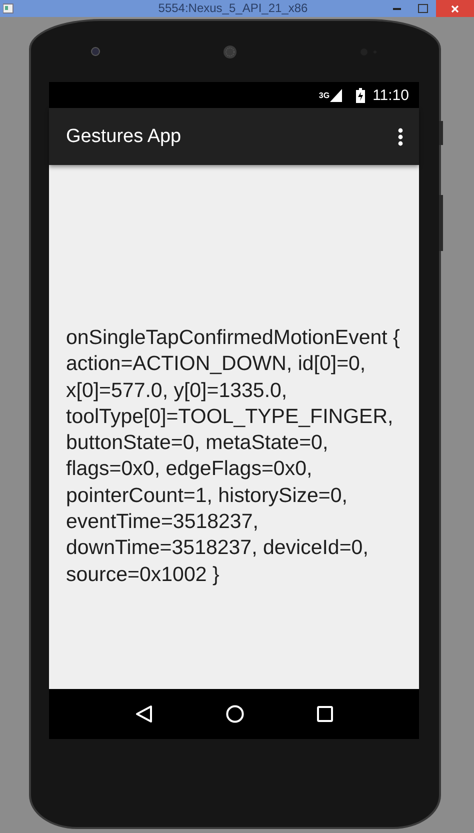 Image resolution: width=474 pixels, height=833 pixels. I want to click on home-button, so click(235, 714).